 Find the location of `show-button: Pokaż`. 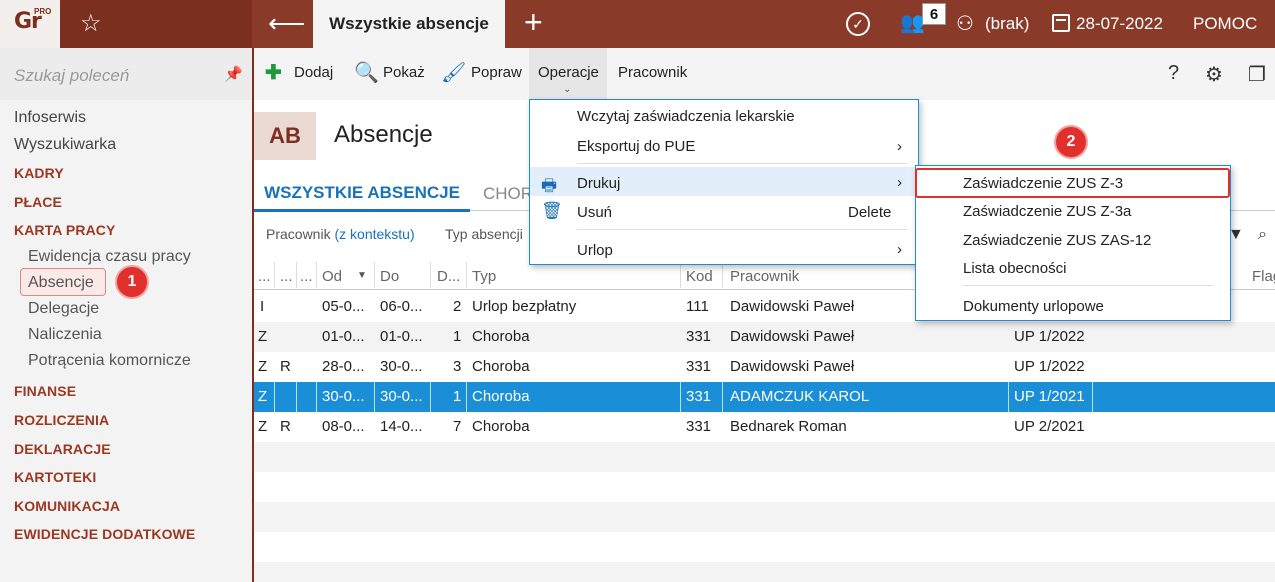

show-button: Pokaż is located at coordinates (404, 72).